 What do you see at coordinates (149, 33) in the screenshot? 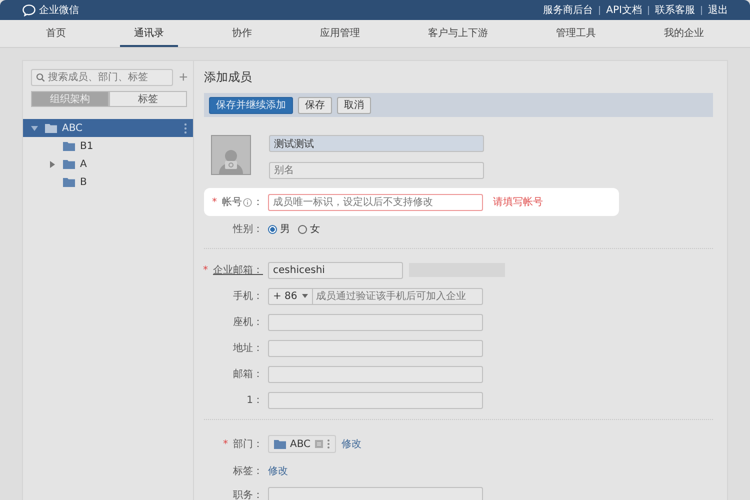
I see `nav-tab: 通讯录` at bounding box center [149, 33].